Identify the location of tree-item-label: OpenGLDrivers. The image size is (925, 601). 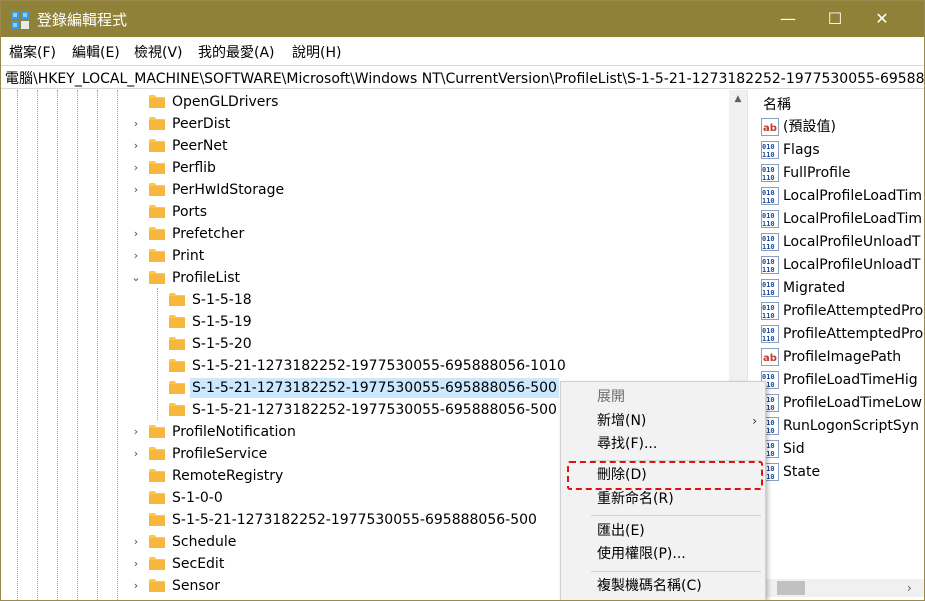
(225, 102).